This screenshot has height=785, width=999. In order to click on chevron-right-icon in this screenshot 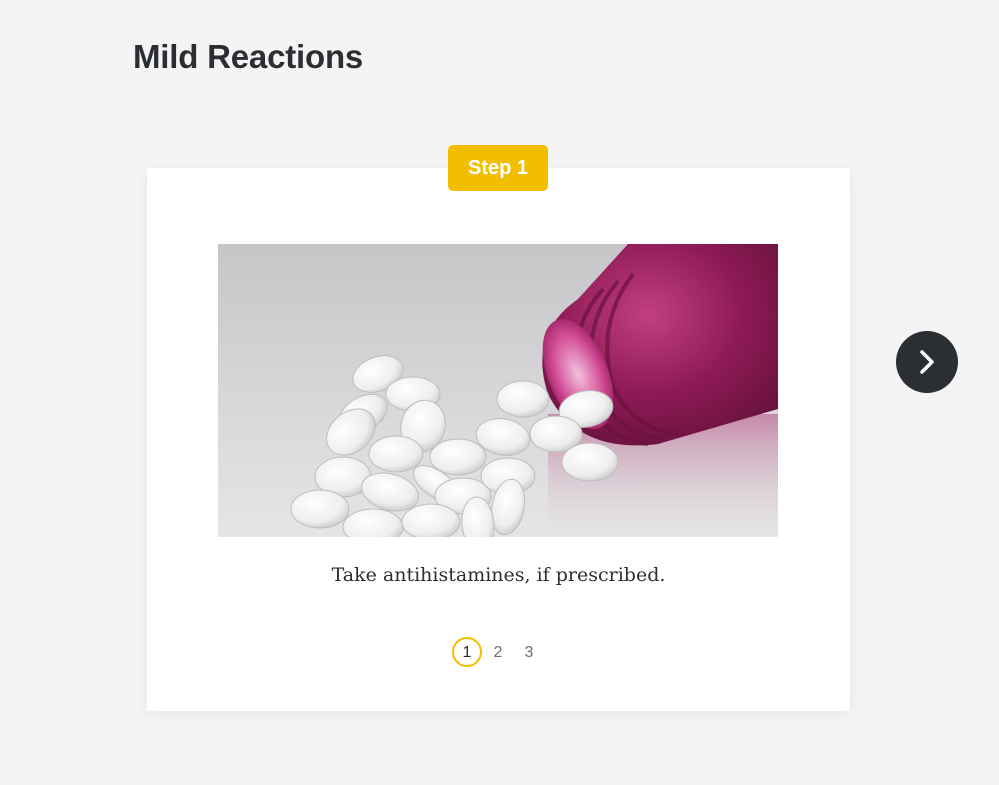, I will do `click(927, 362)`.